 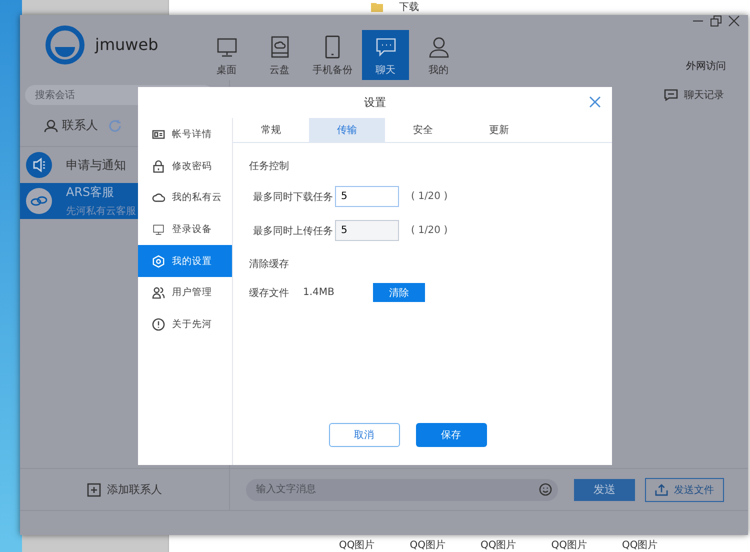 I want to click on chat-history-link: 聊天记录, so click(x=704, y=95).